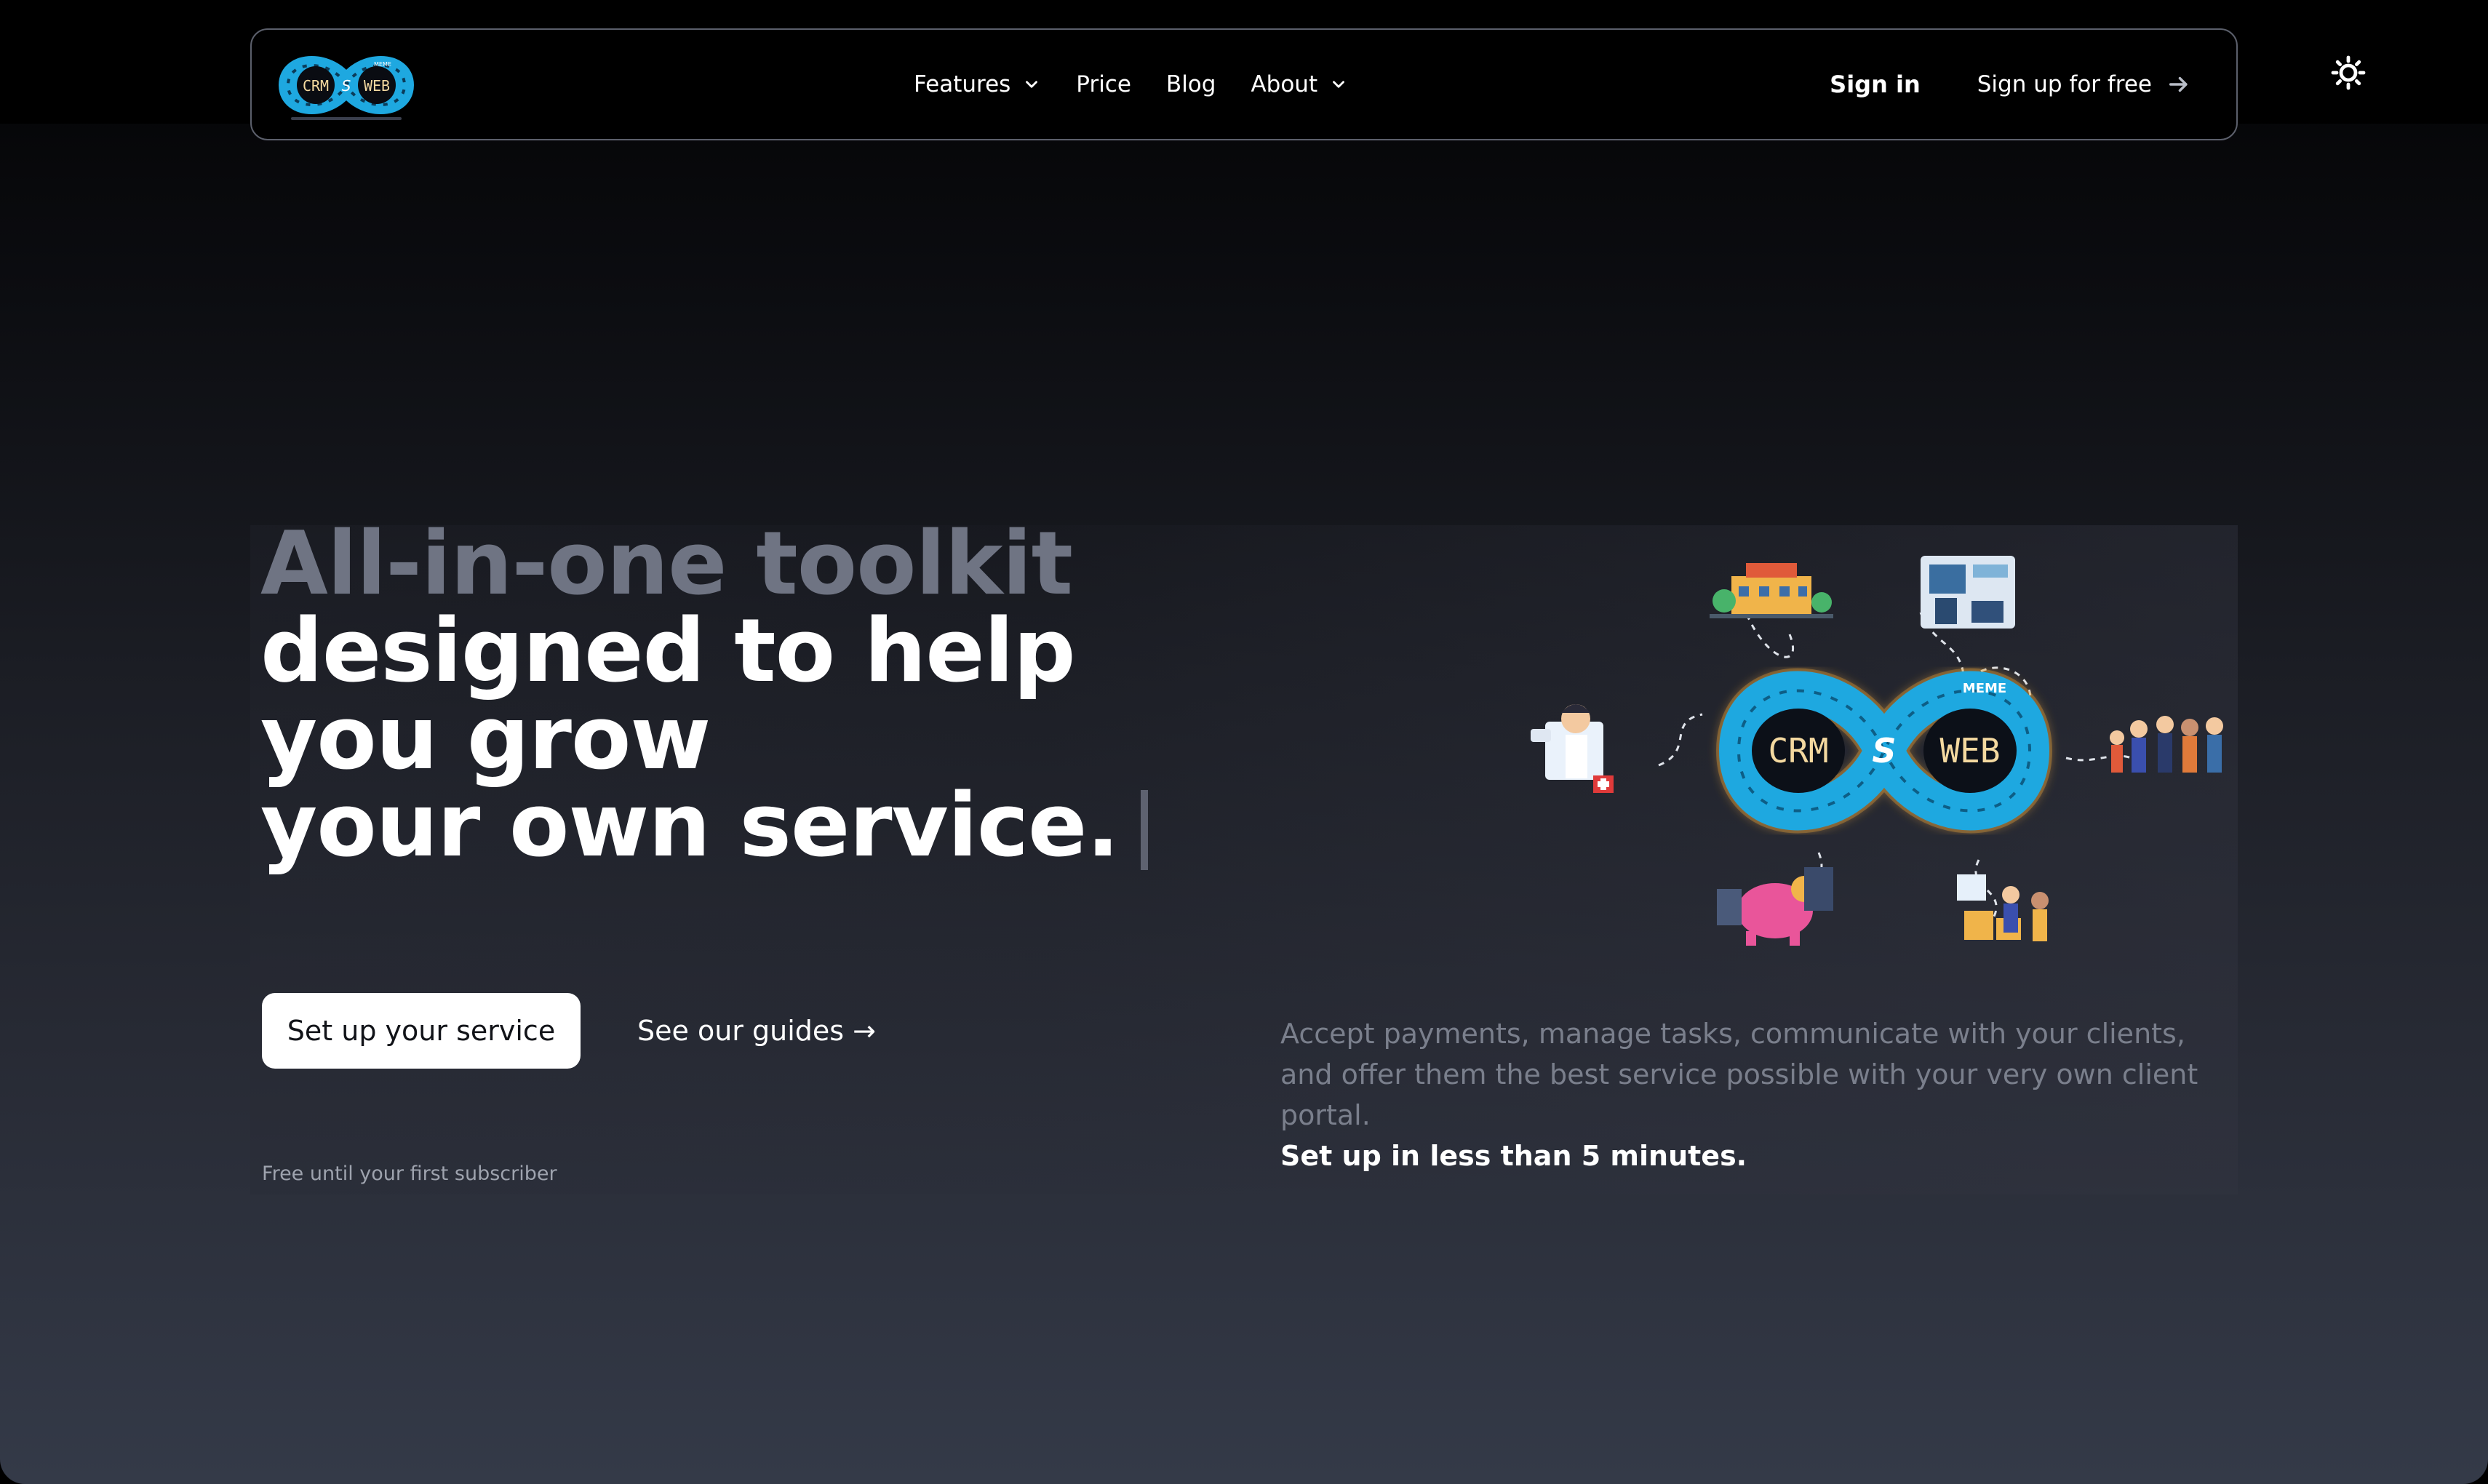 The width and height of the screenshot is (2488, 1484). What do you see at coordinates (409, 1173) in the screenshot?
I see `free-note: Free until your first subscriber` at bounding box center [409, 1173].